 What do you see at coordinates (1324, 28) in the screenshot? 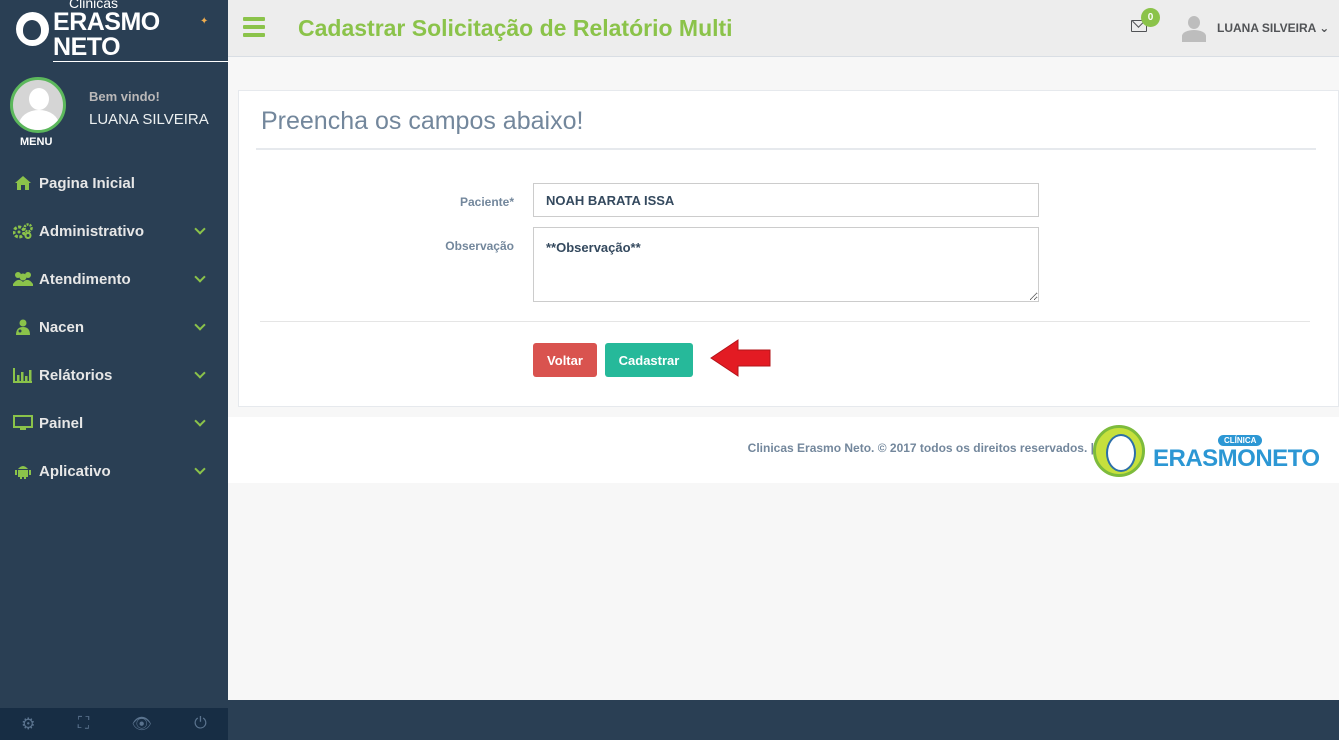
I see `chevron-down-icon: ⌄` at bounding box center [1324, 28].